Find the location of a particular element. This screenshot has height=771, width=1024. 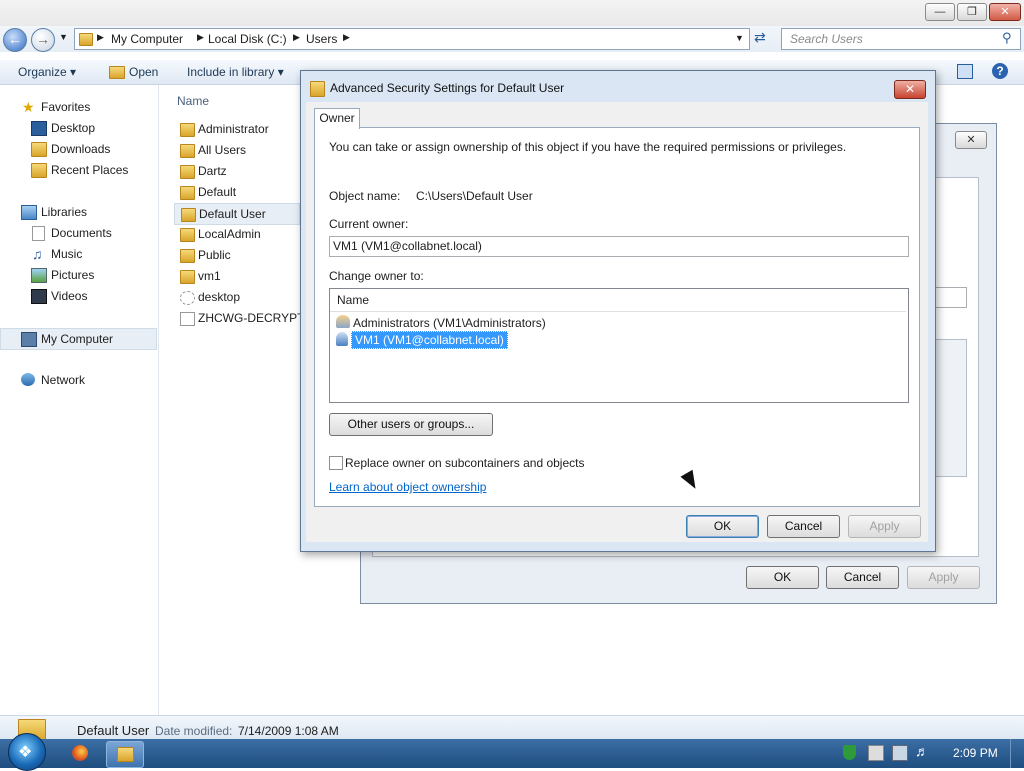

close-icon: ✕ is located at coordinates (910, 89).